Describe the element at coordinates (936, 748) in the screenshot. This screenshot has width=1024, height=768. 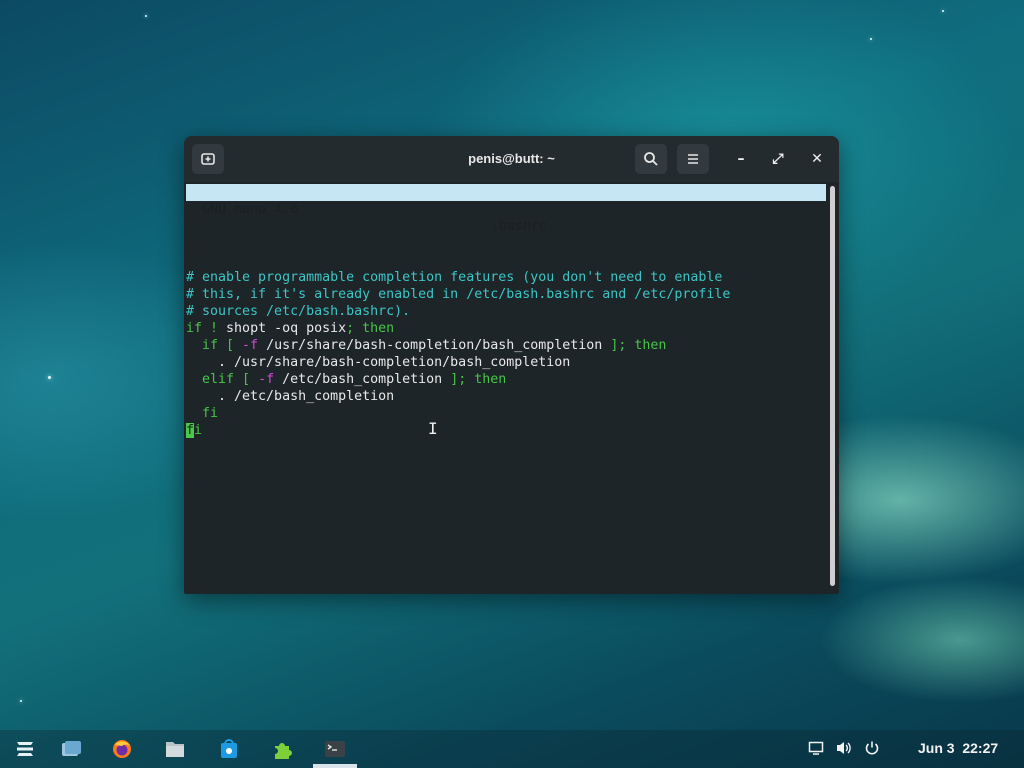
I see `clock-date: Jun 3` at that location.